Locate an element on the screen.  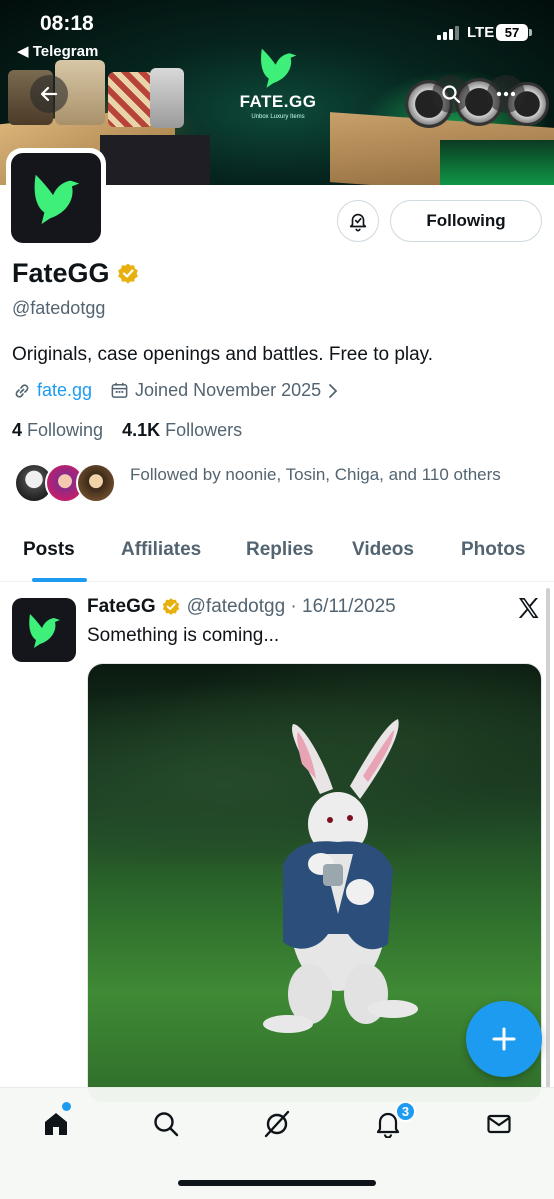
nav-messages is located at coordinates (499, 1124).